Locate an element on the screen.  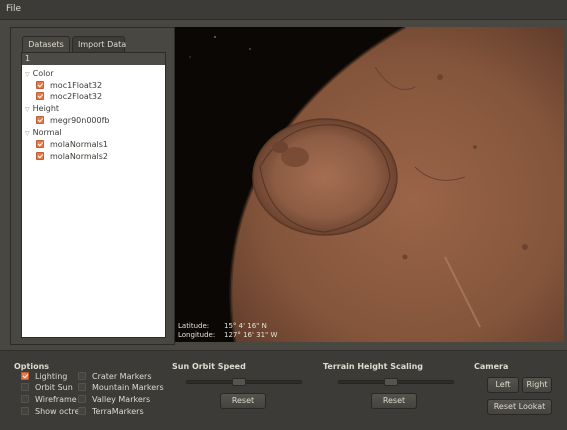
option-orbit-sun: Orbit Sun is located at coordinates (47, 388).